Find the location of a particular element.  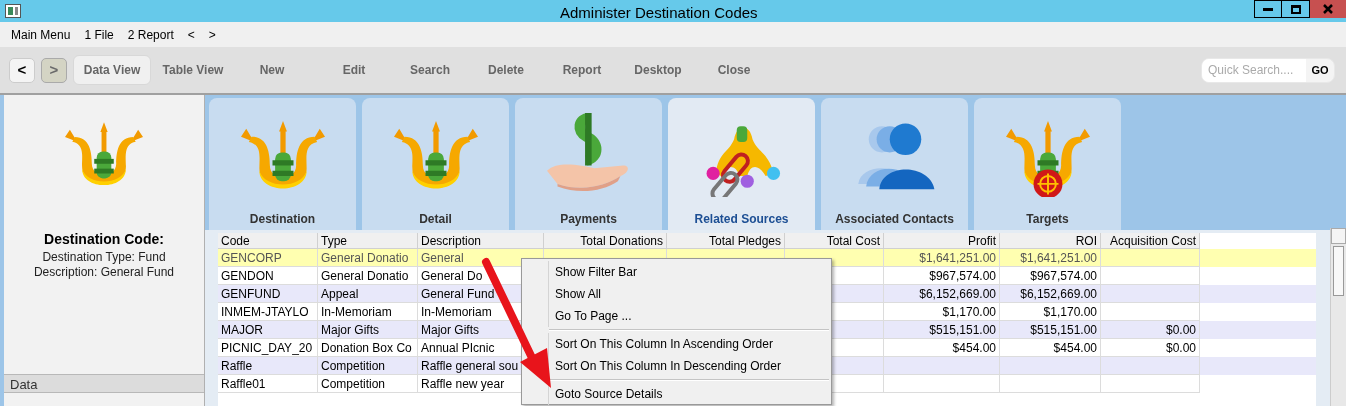

table-cell: Raffle01 is located at coordinates (268, 384).